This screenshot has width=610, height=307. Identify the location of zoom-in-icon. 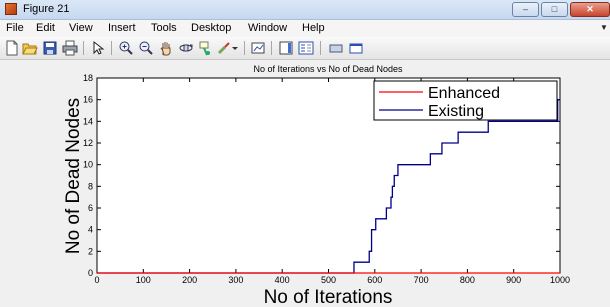
(126, 48).